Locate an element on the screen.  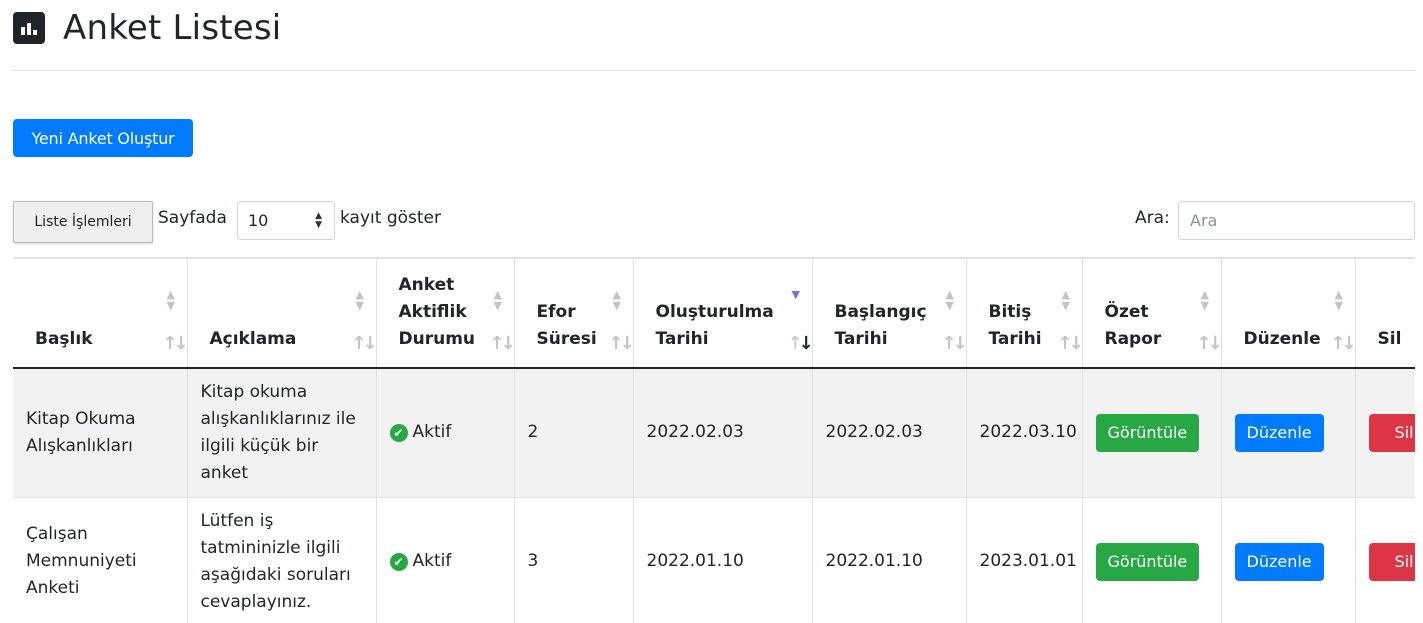
cell-effort: 2 is located at coordinates (574, 432).